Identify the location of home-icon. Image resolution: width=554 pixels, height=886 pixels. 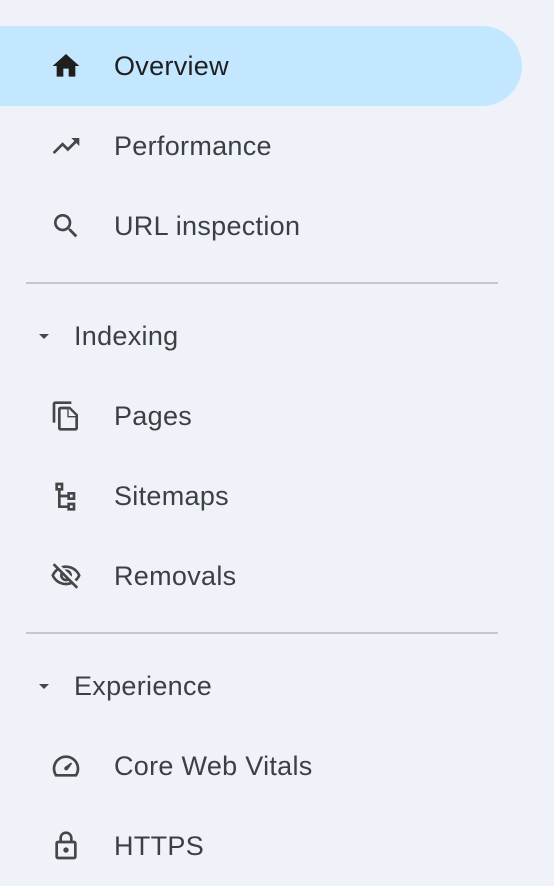
(66, 66).